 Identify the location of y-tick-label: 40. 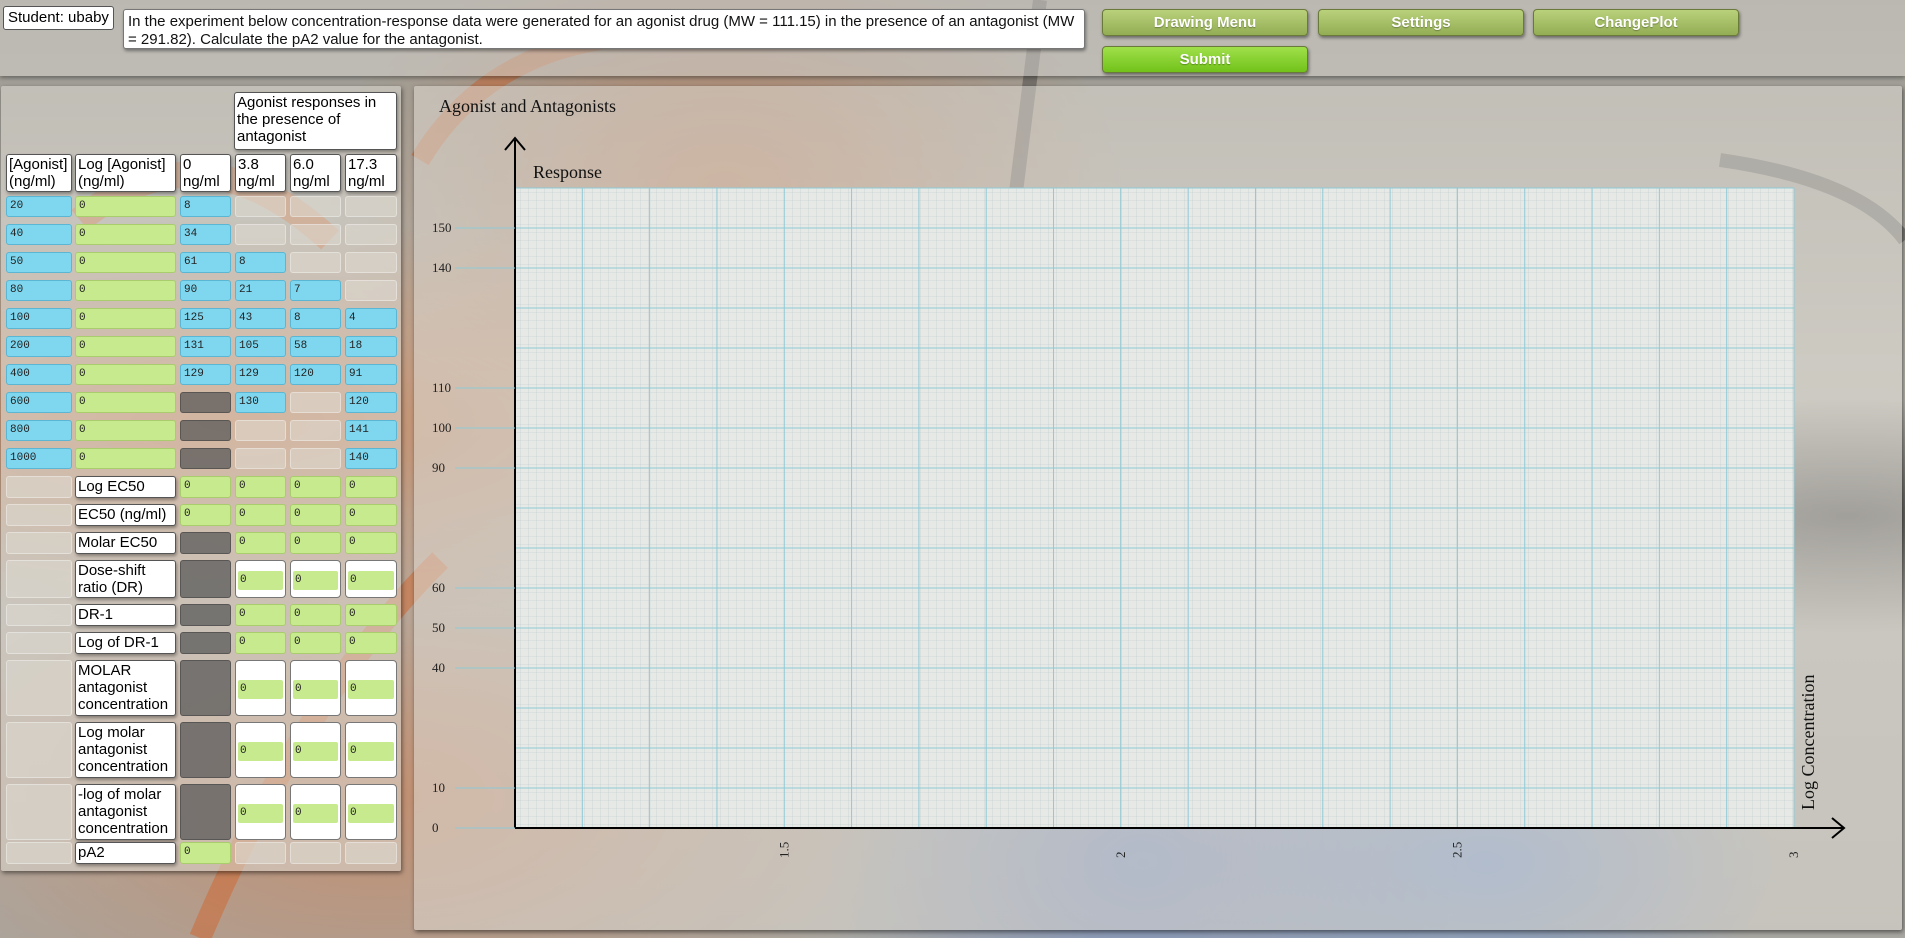
(438, 667).